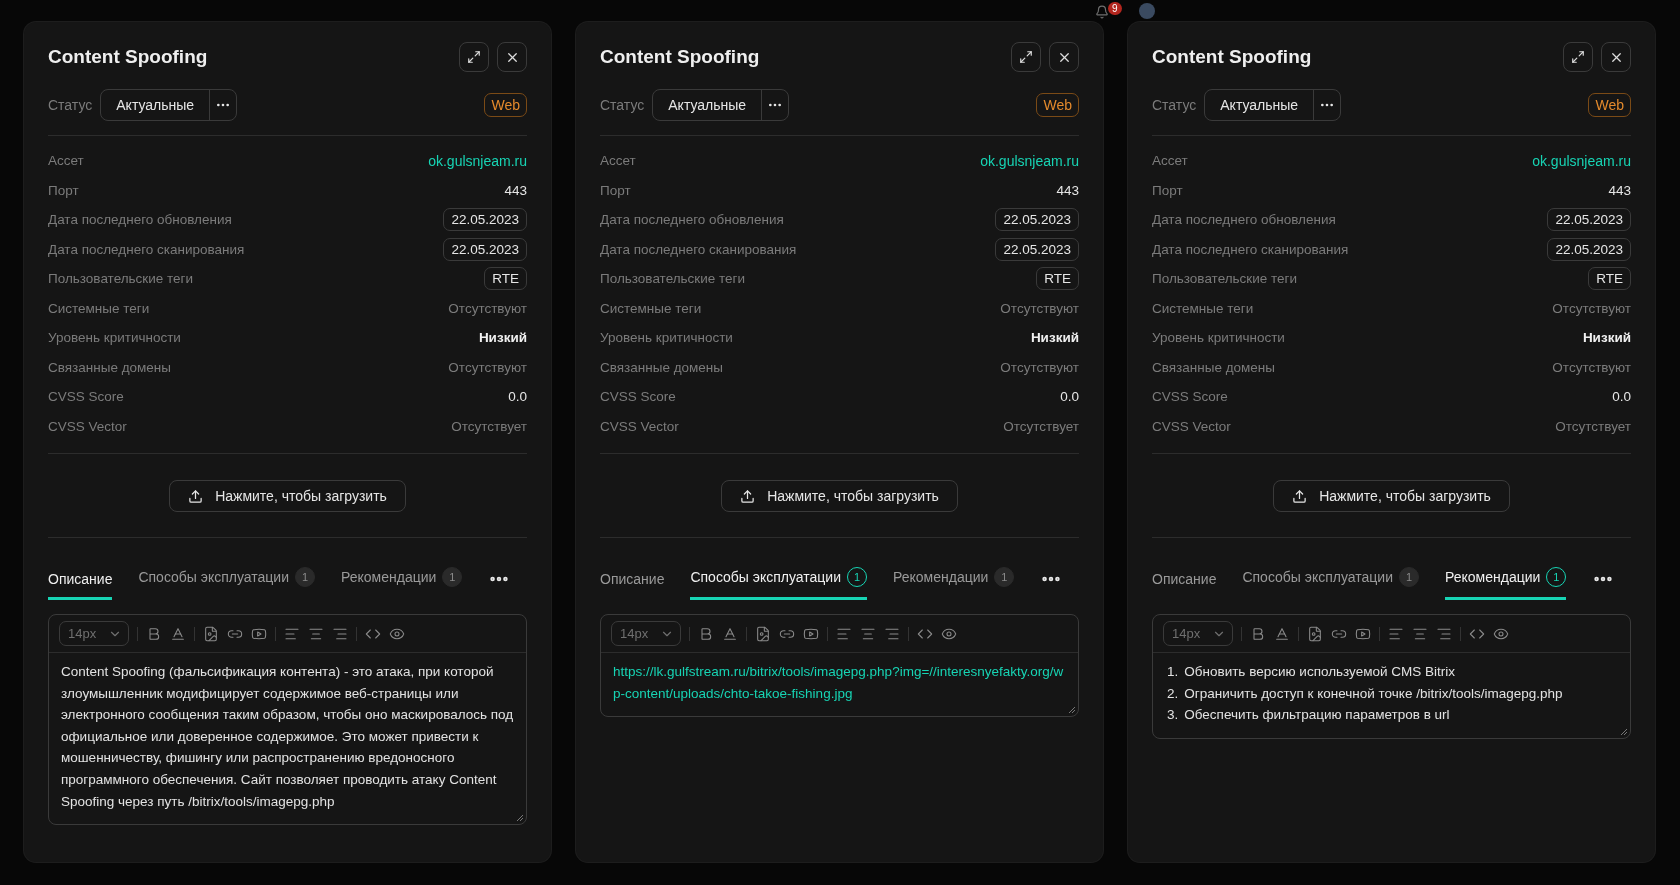 The width and height of the screenshot is (1680, 885). Describe the element at coordinates (86, 397) in the screenshot. I see `field-label: CVSS Score` at that location.